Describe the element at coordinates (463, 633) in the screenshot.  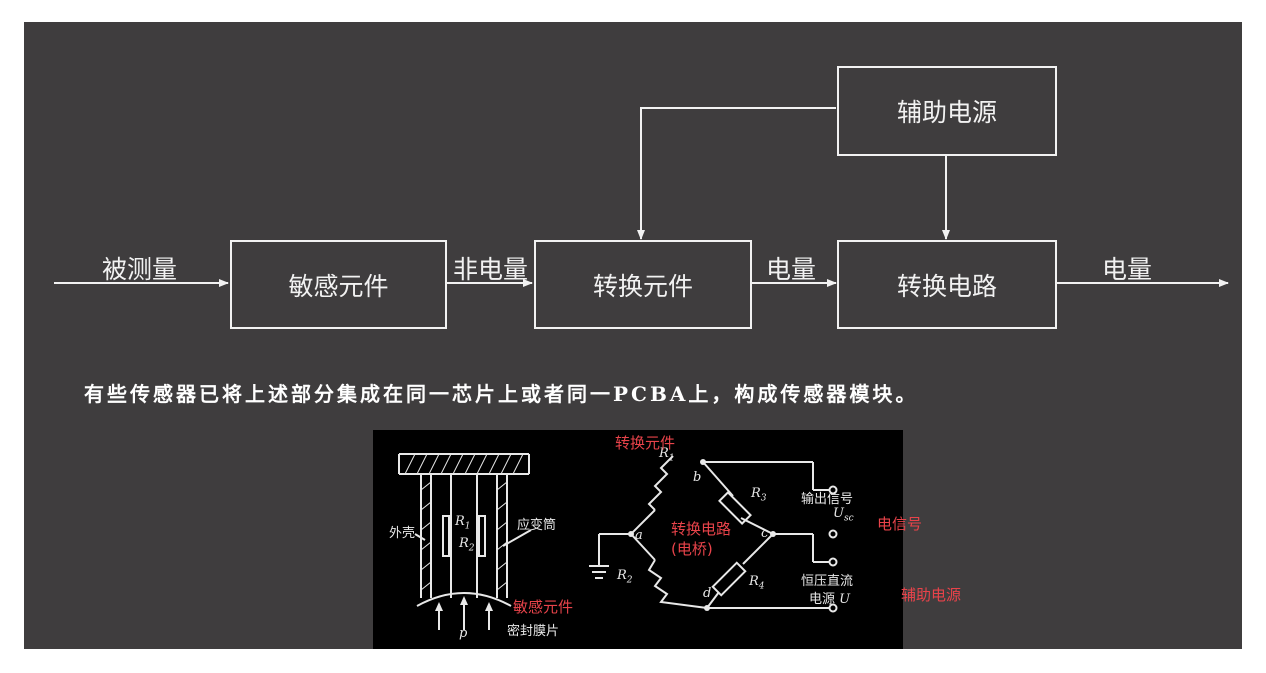
I see `label-pressure: p` at that location.